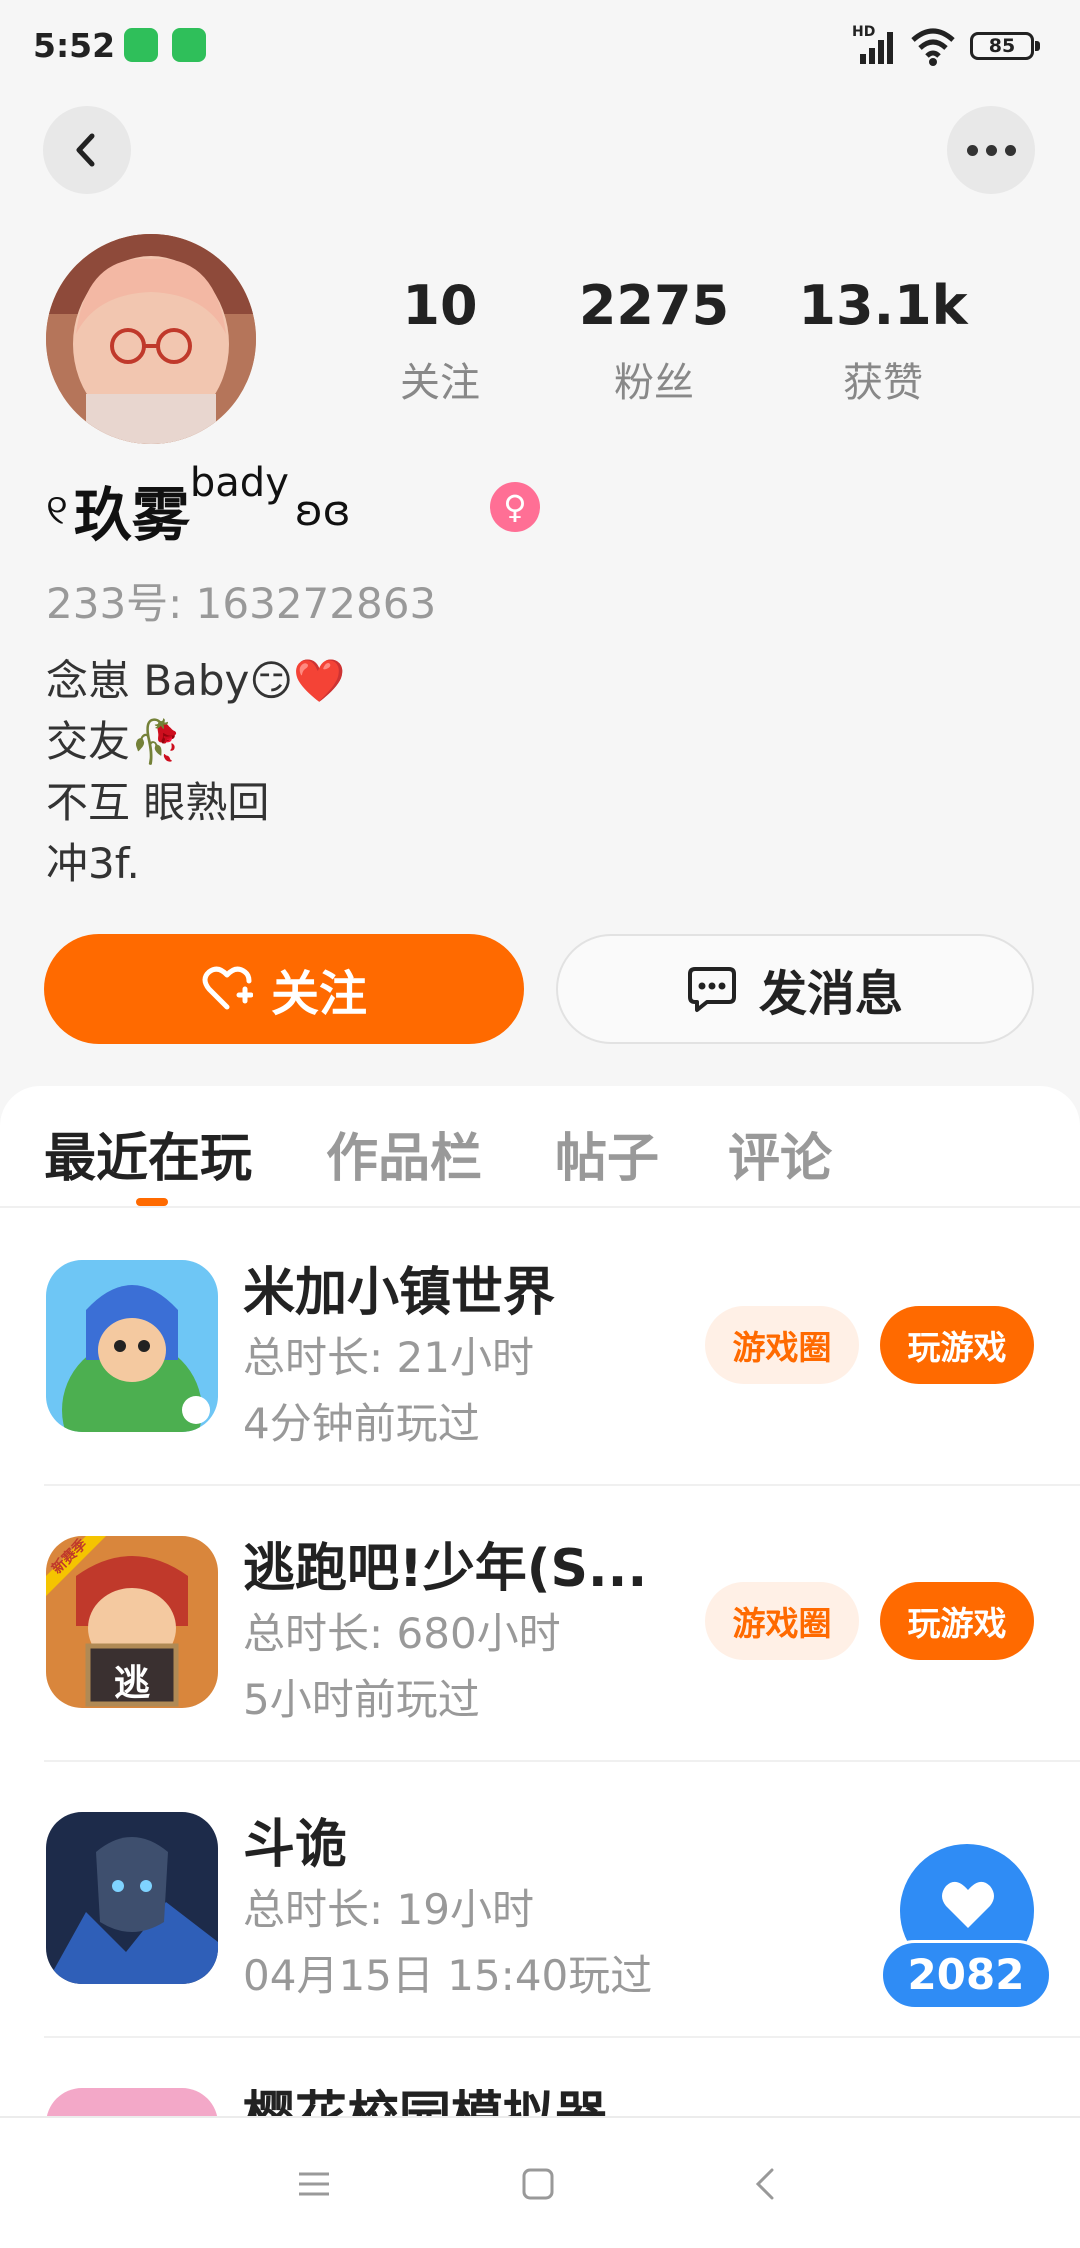  I want to click on more-icon, so click(991, 150).